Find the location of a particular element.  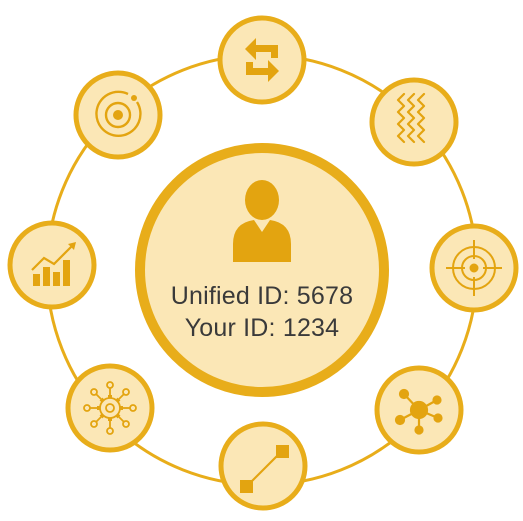

satellite-wavy is located at coordinates (414, 122).